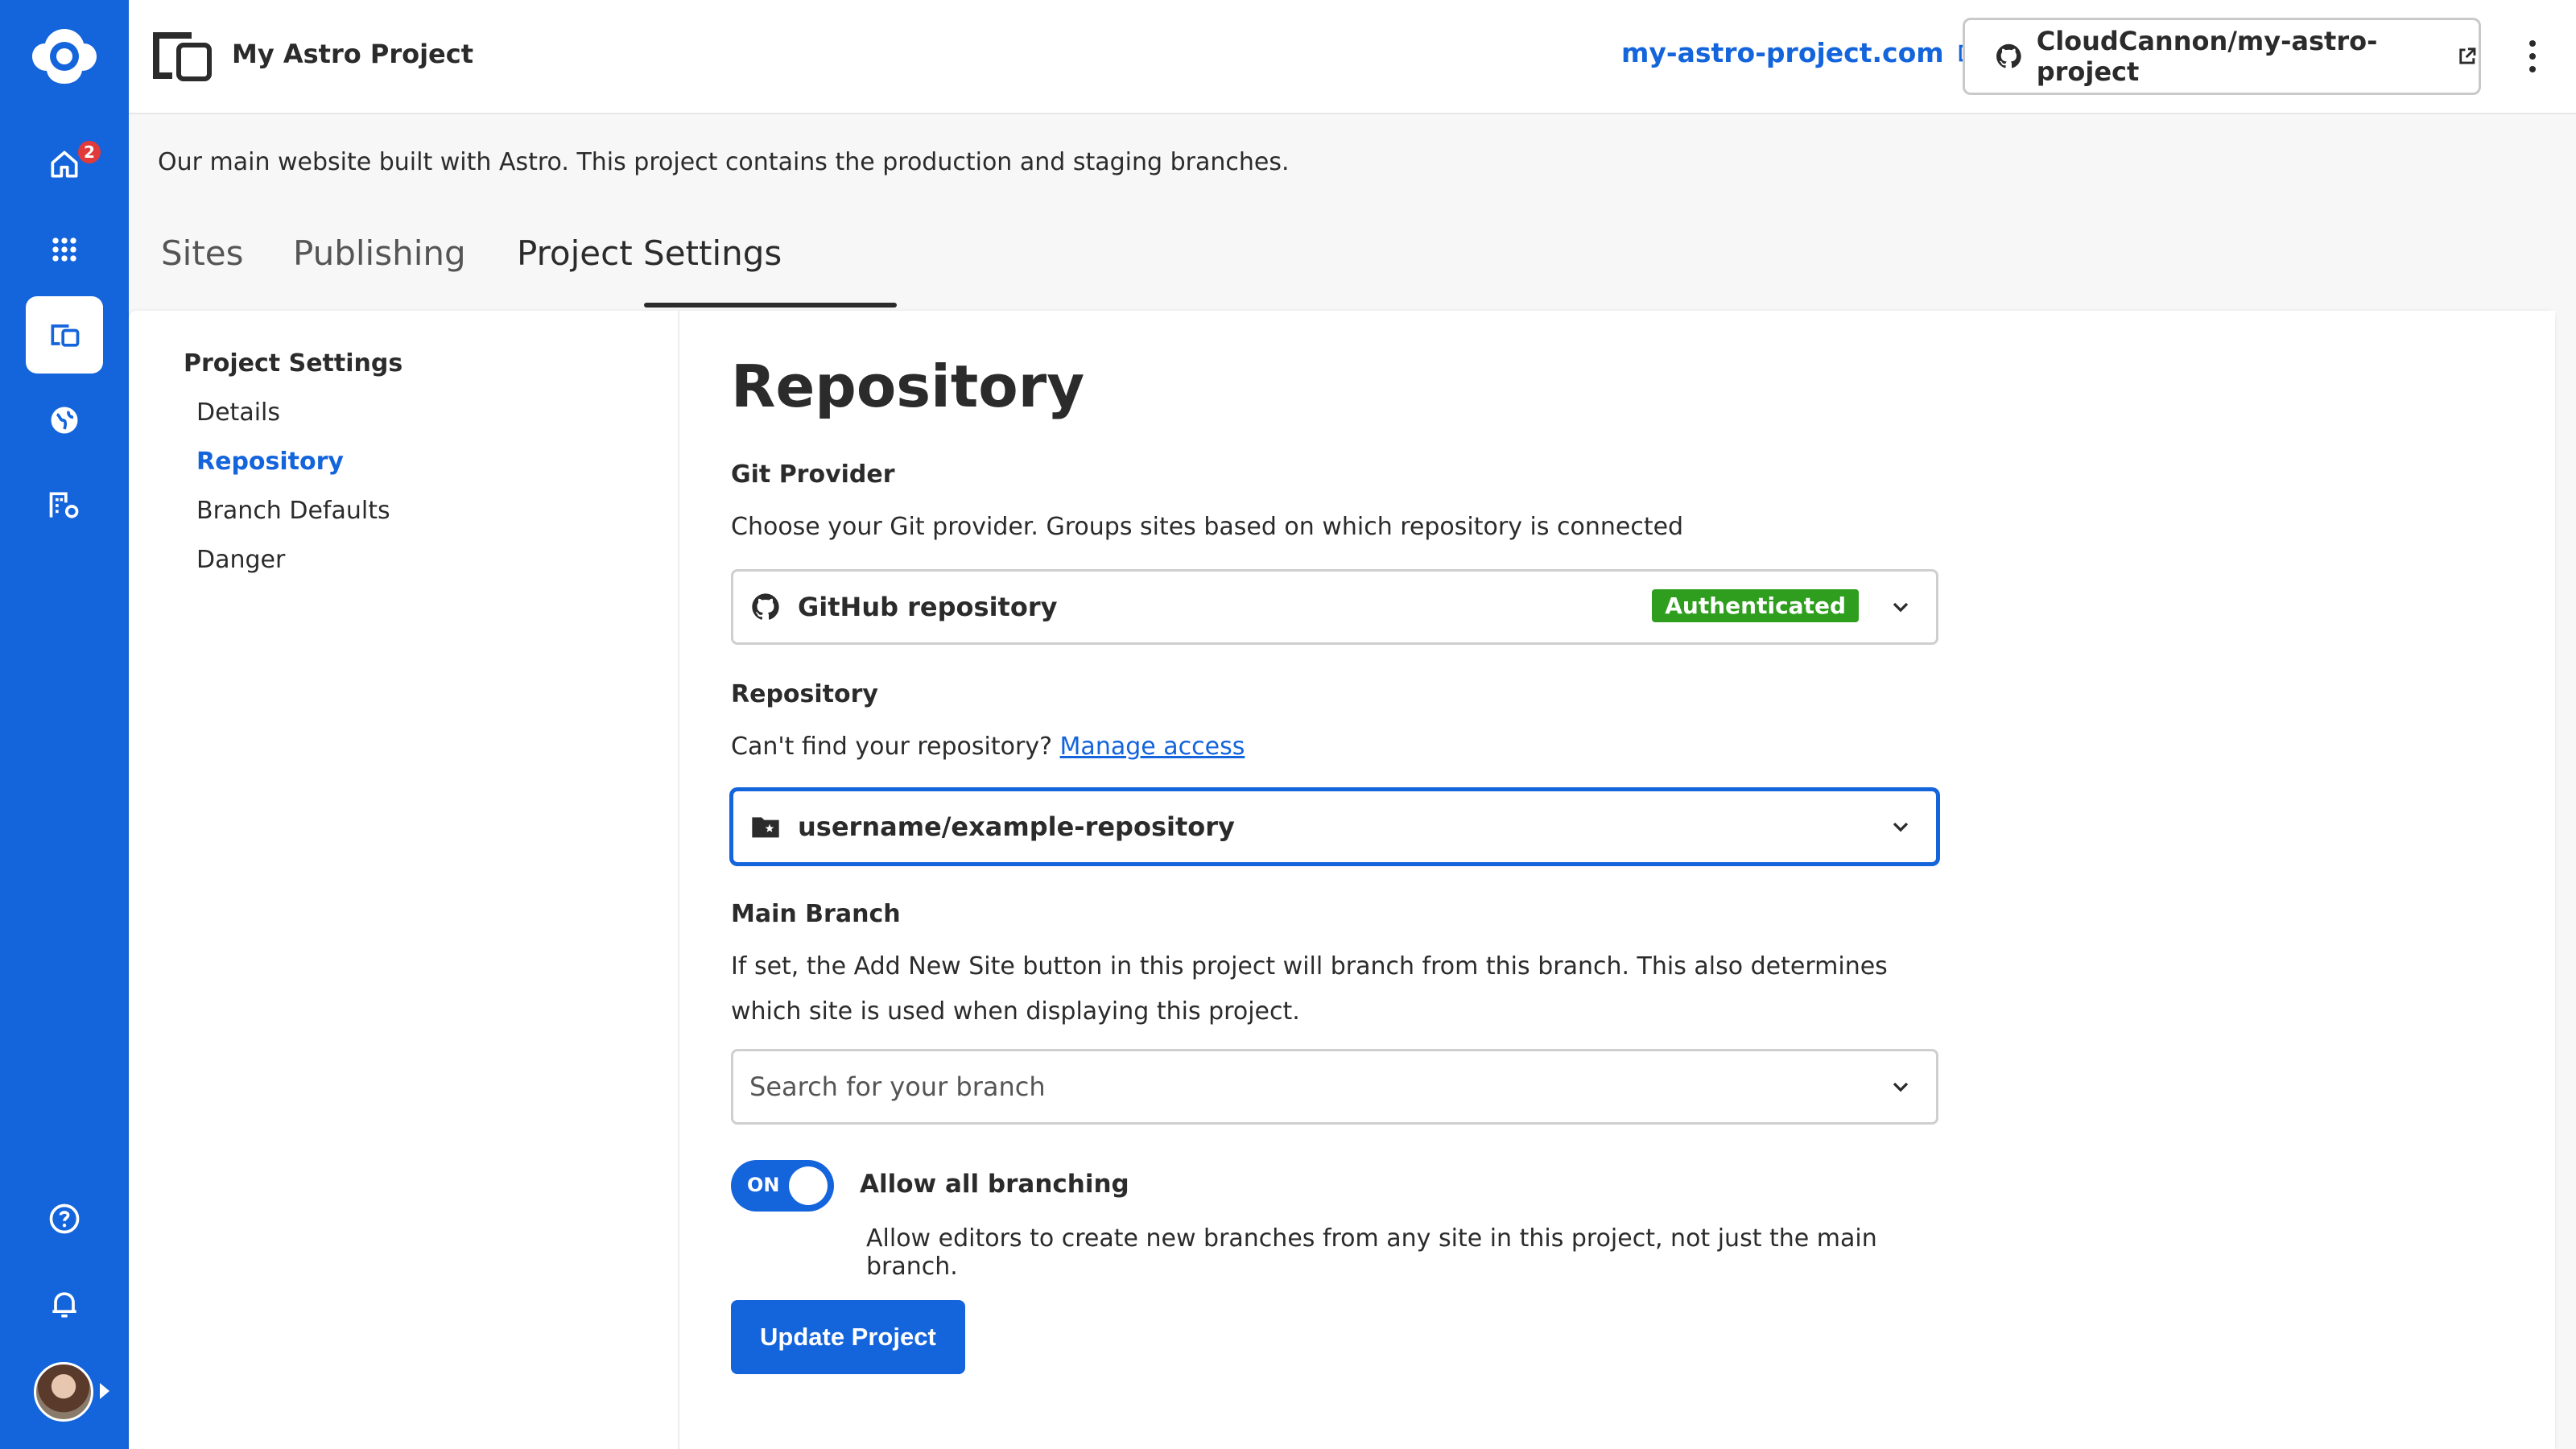  Describe the element at coordinates (64, 56) in the screenshot. I see `cloudcannon-logo-icon` at that location.